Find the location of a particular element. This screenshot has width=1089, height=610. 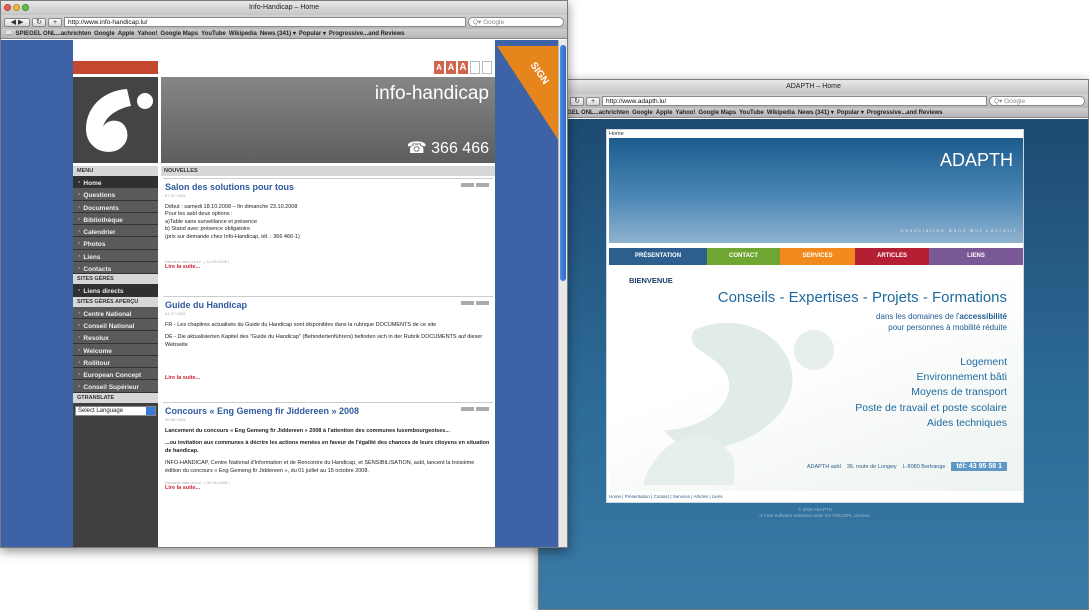

address-bar: http://www.info-handicap.lu/ is located at coordinates (265, 22).